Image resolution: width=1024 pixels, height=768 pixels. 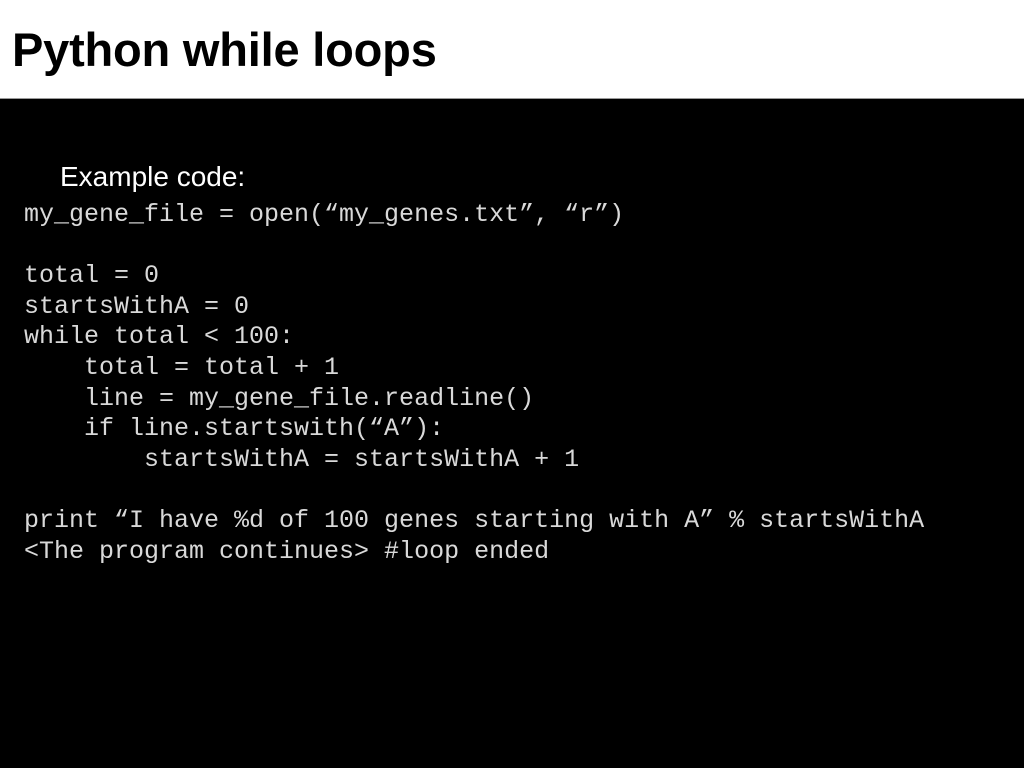 I want to click on page-title: Python while loops, so click(x=224, y=49).